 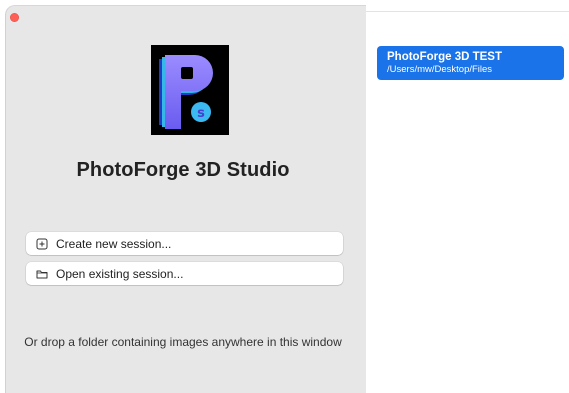 I want to click on app-title: PhotoForge 3D Studio, so click(x=183, y=170).